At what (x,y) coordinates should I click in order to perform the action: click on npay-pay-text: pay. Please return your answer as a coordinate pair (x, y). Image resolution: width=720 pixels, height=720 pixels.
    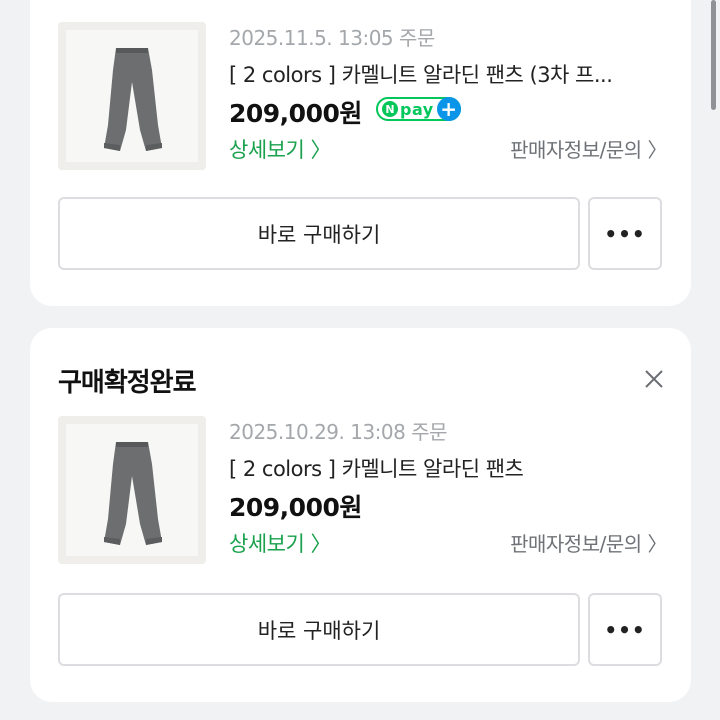
    Looking at the image, I should click on (417, 109).